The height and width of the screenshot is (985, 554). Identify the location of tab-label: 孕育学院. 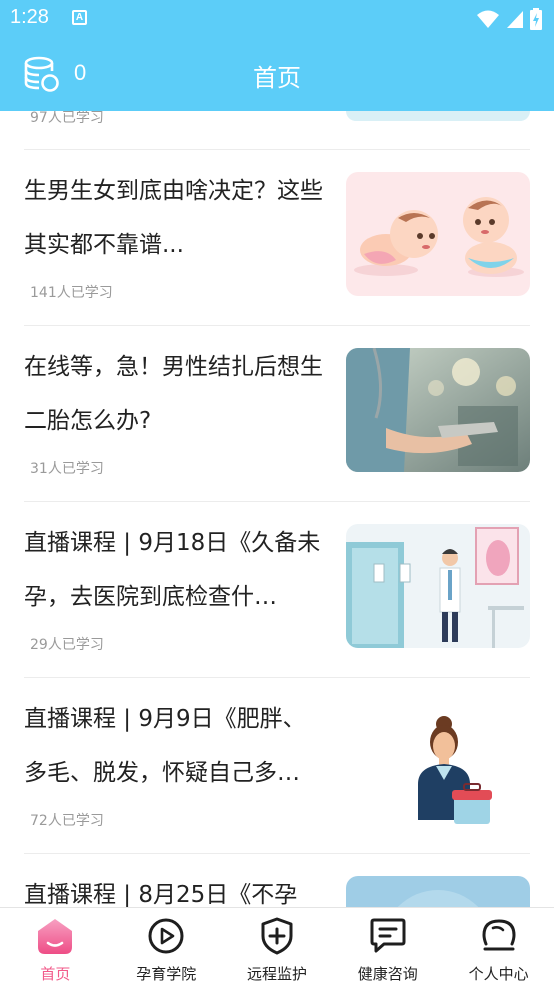
(166, 974).